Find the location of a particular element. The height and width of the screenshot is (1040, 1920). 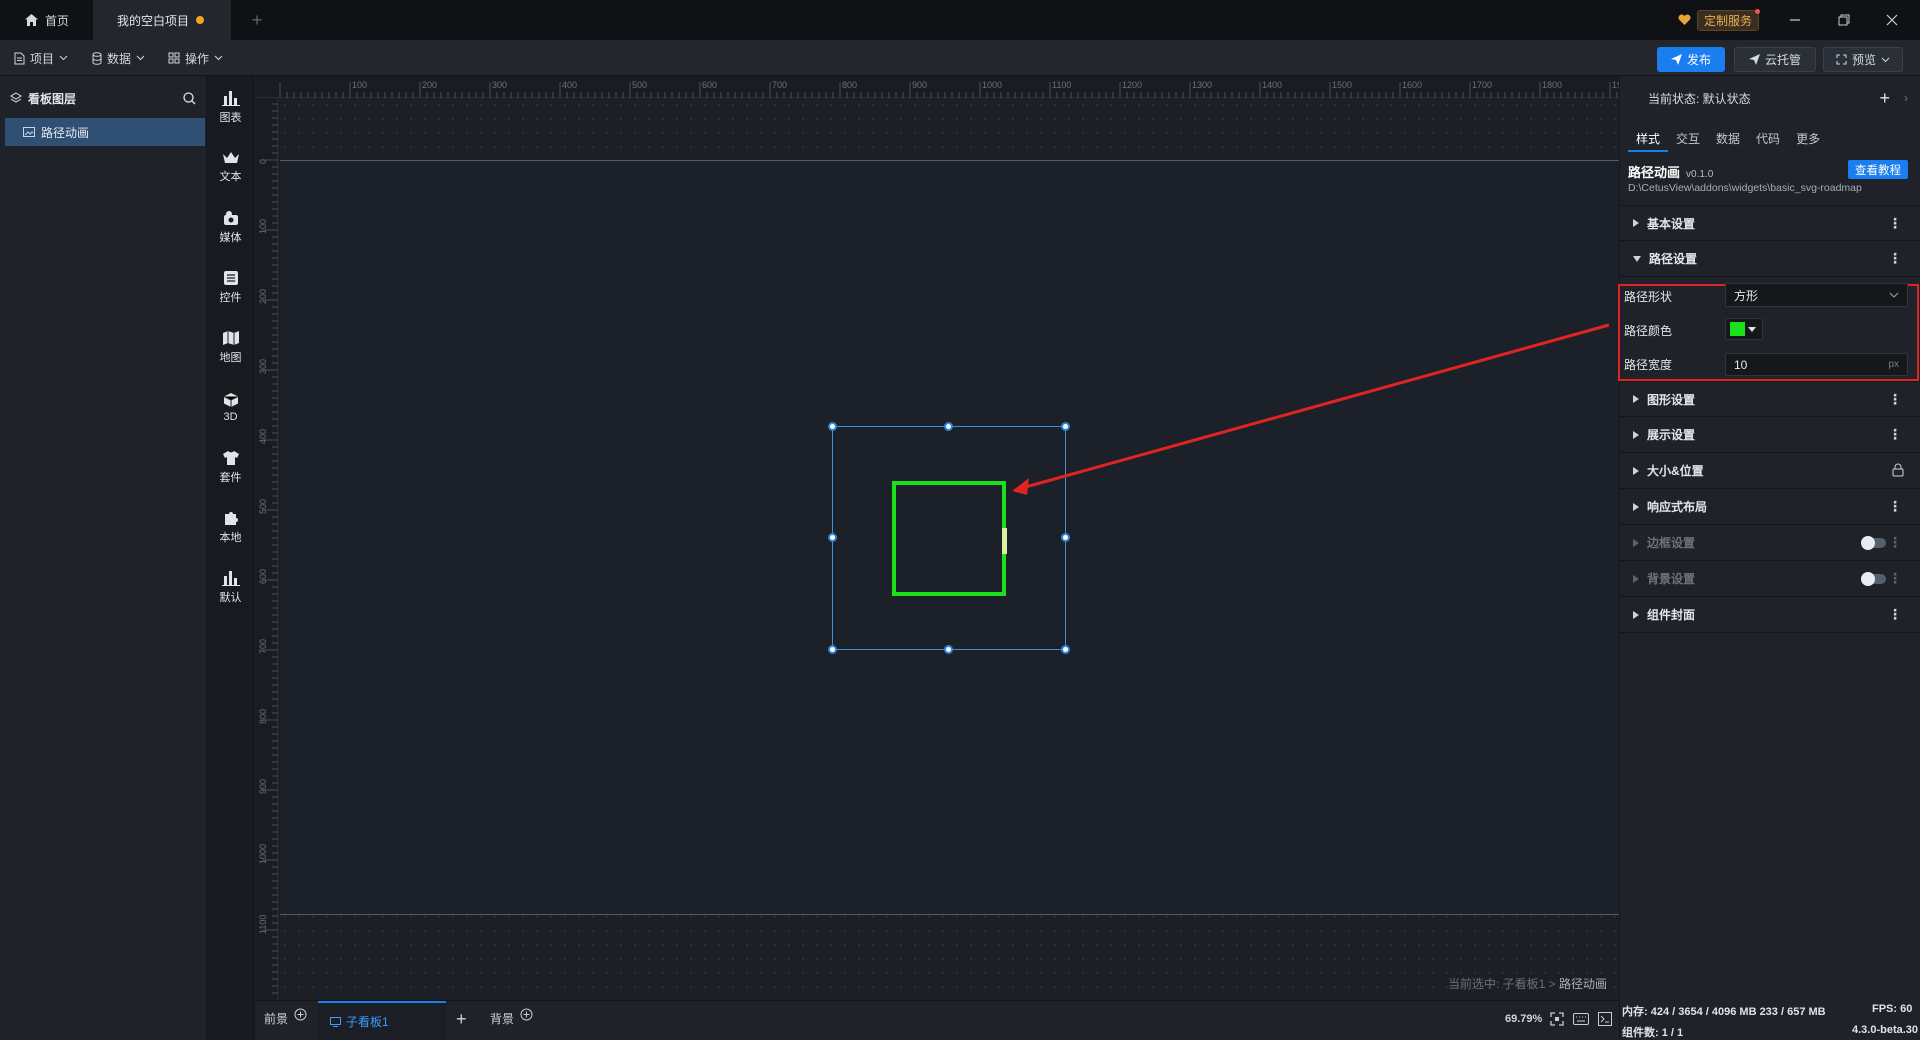

resize-handle-nw is located at coordinates (832, 426).